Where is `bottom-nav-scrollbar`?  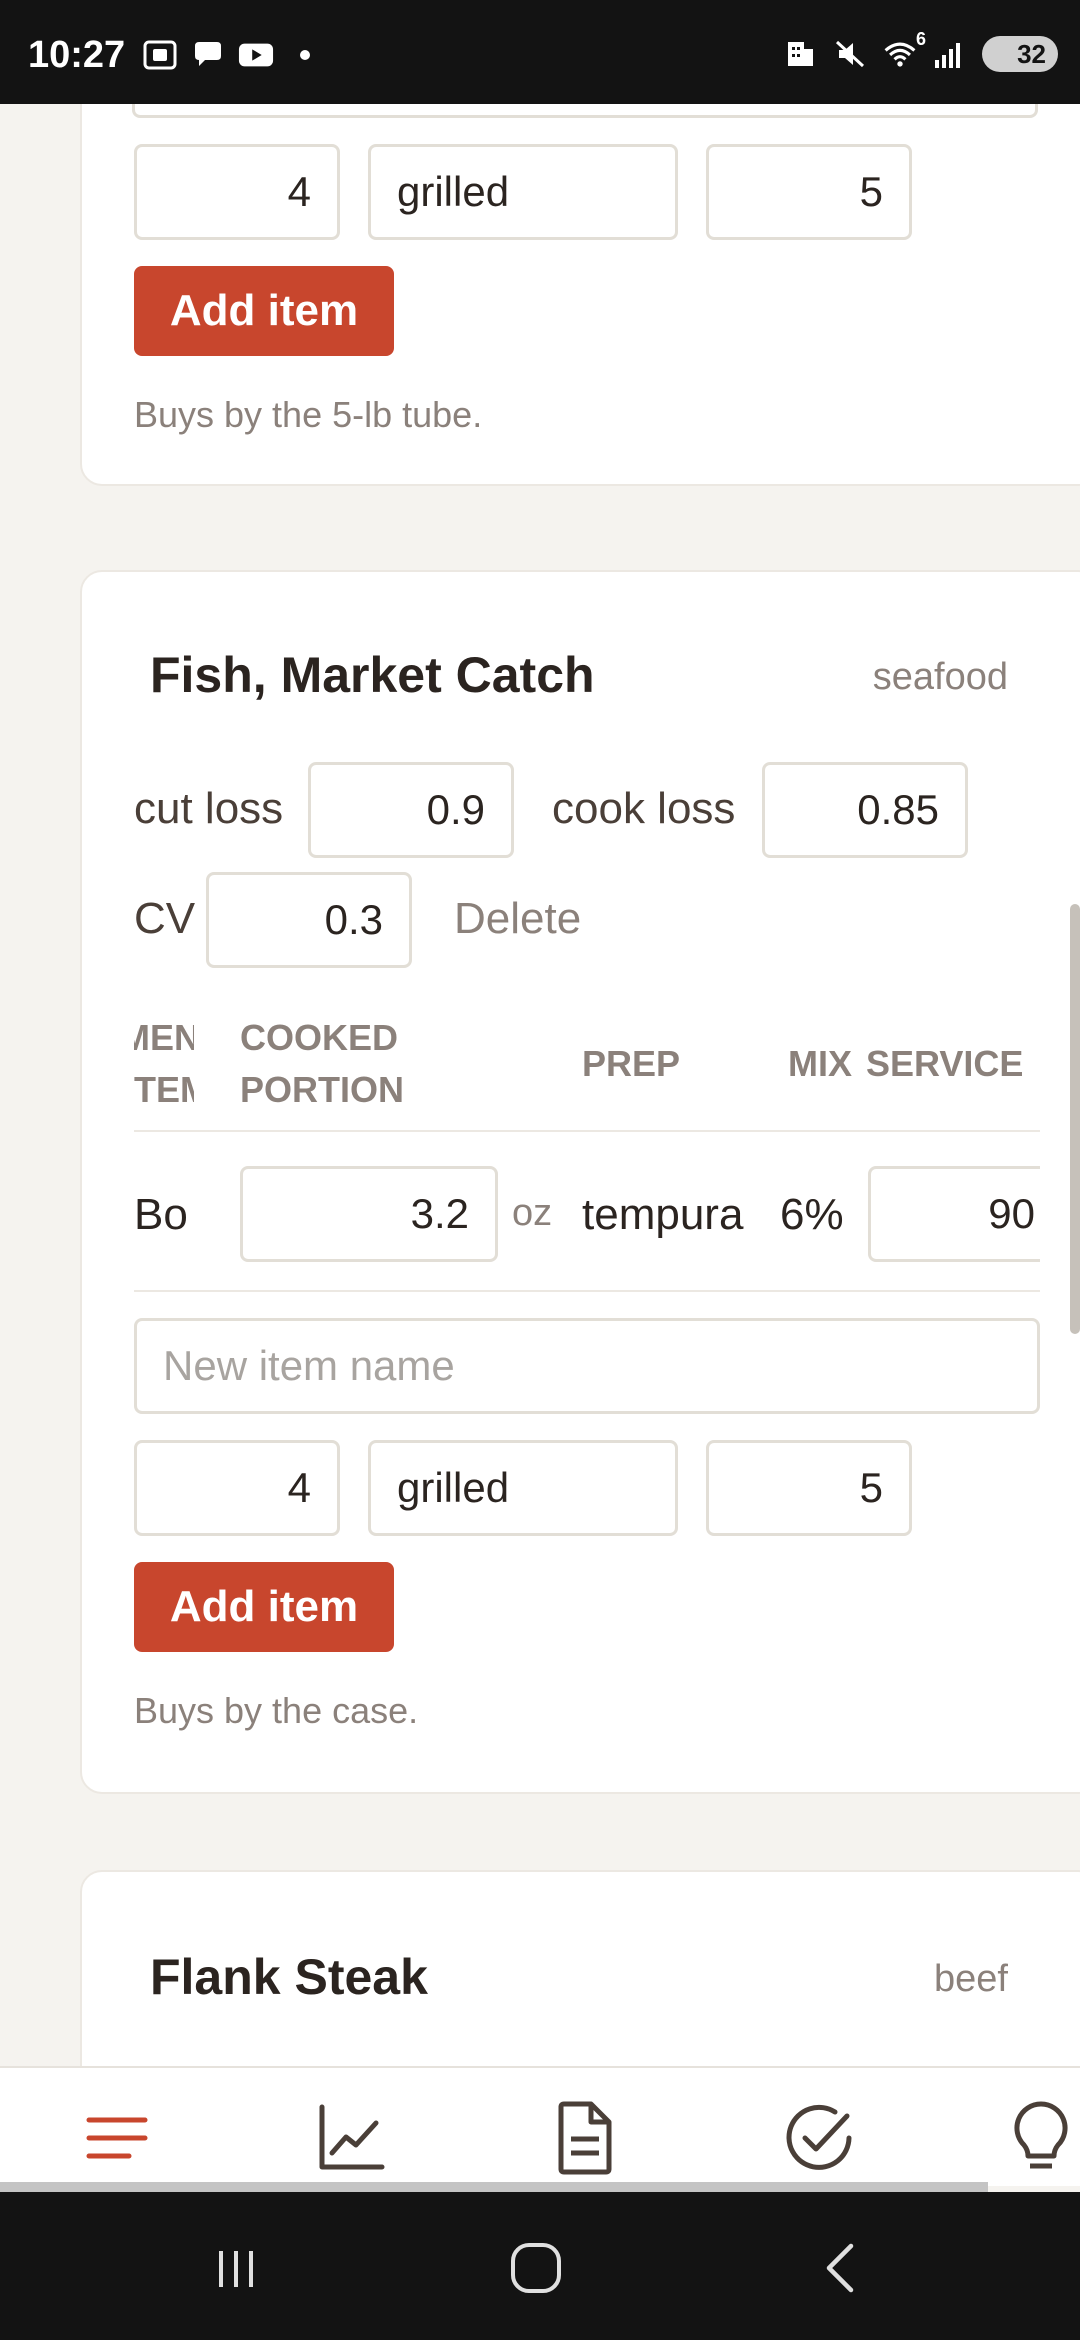 bottom-nav-scrollbar is located at coordinates (494, 2187).